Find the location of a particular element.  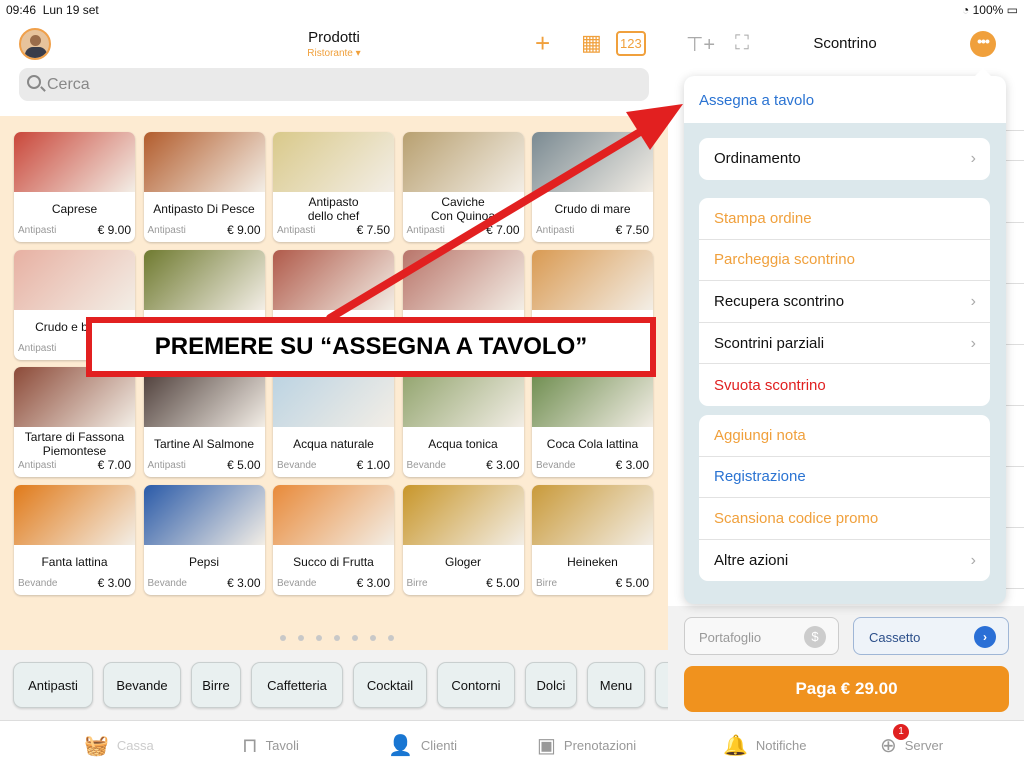

category-cocktail: Cocktail is located at coordinates (390, 685).